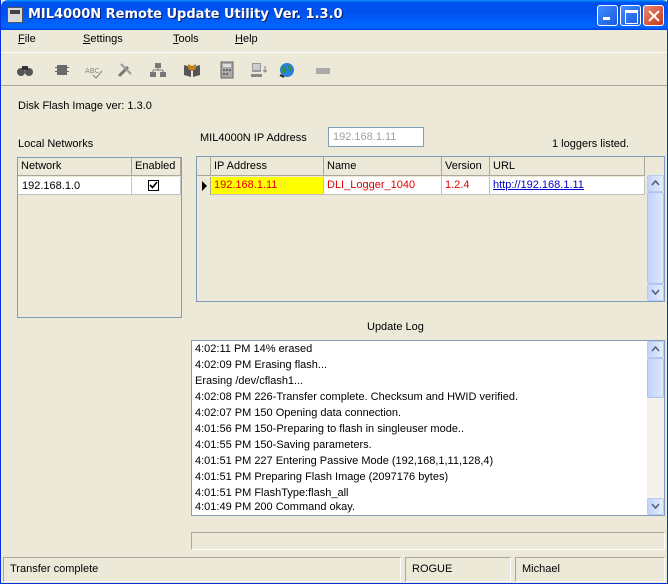 This screenshot has height=584, width=668. Describe the element at coordinates (125, 70) in the screenshot. I see `tools-icon` at that location.